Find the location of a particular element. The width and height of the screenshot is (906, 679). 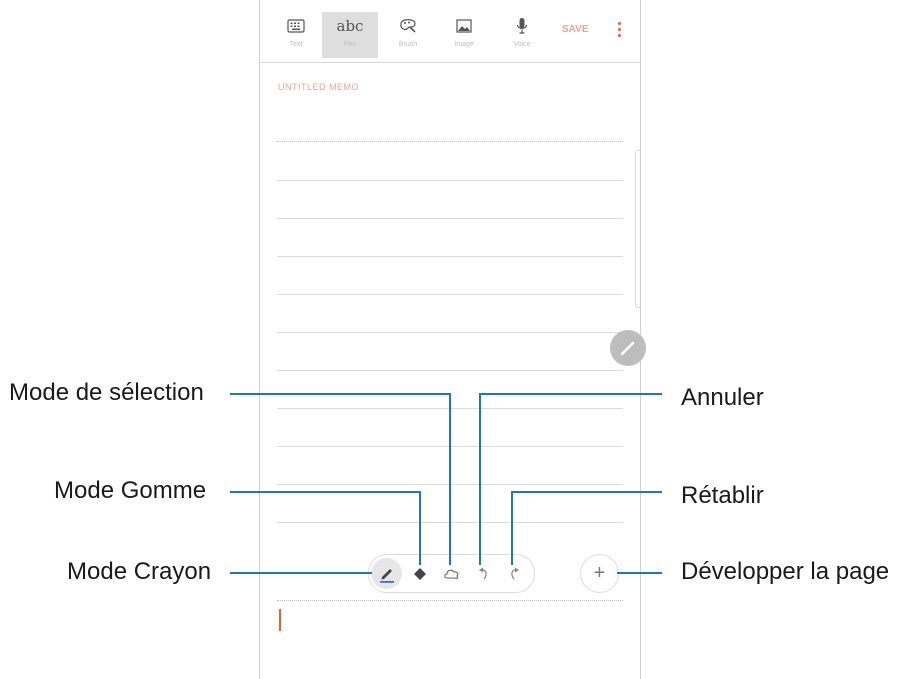

callout-expand-page: Développer la page is located at coordinates (785, 571).